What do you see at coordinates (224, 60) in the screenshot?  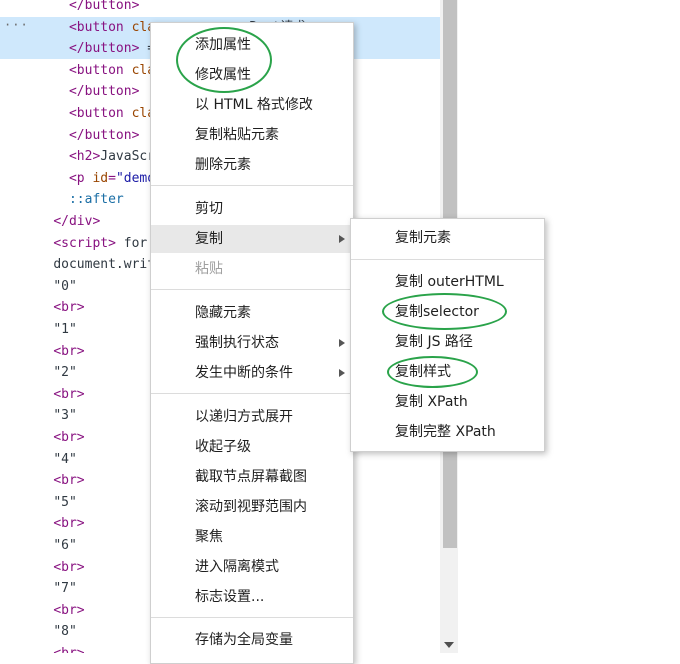 I see `annotation-ring-attributes` at bounding box center [224, 60].